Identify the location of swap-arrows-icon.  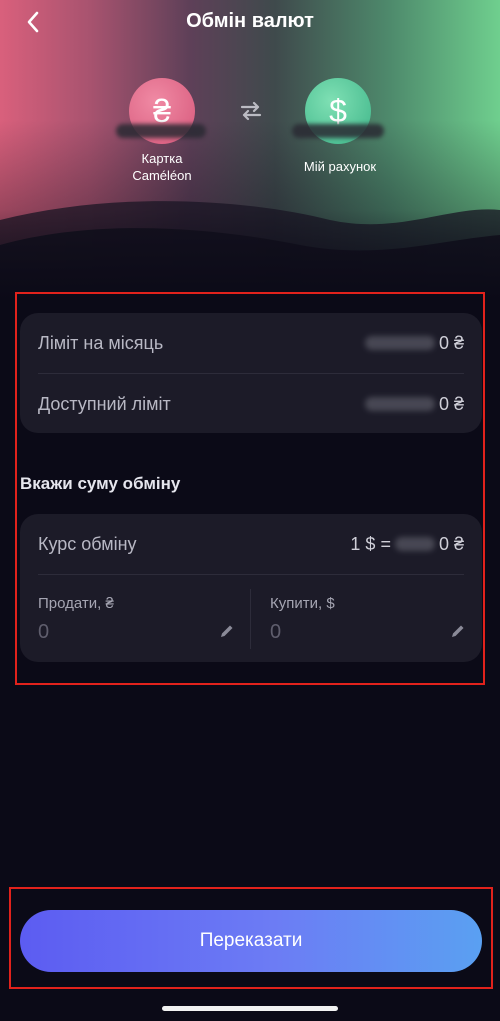
(251, 111).